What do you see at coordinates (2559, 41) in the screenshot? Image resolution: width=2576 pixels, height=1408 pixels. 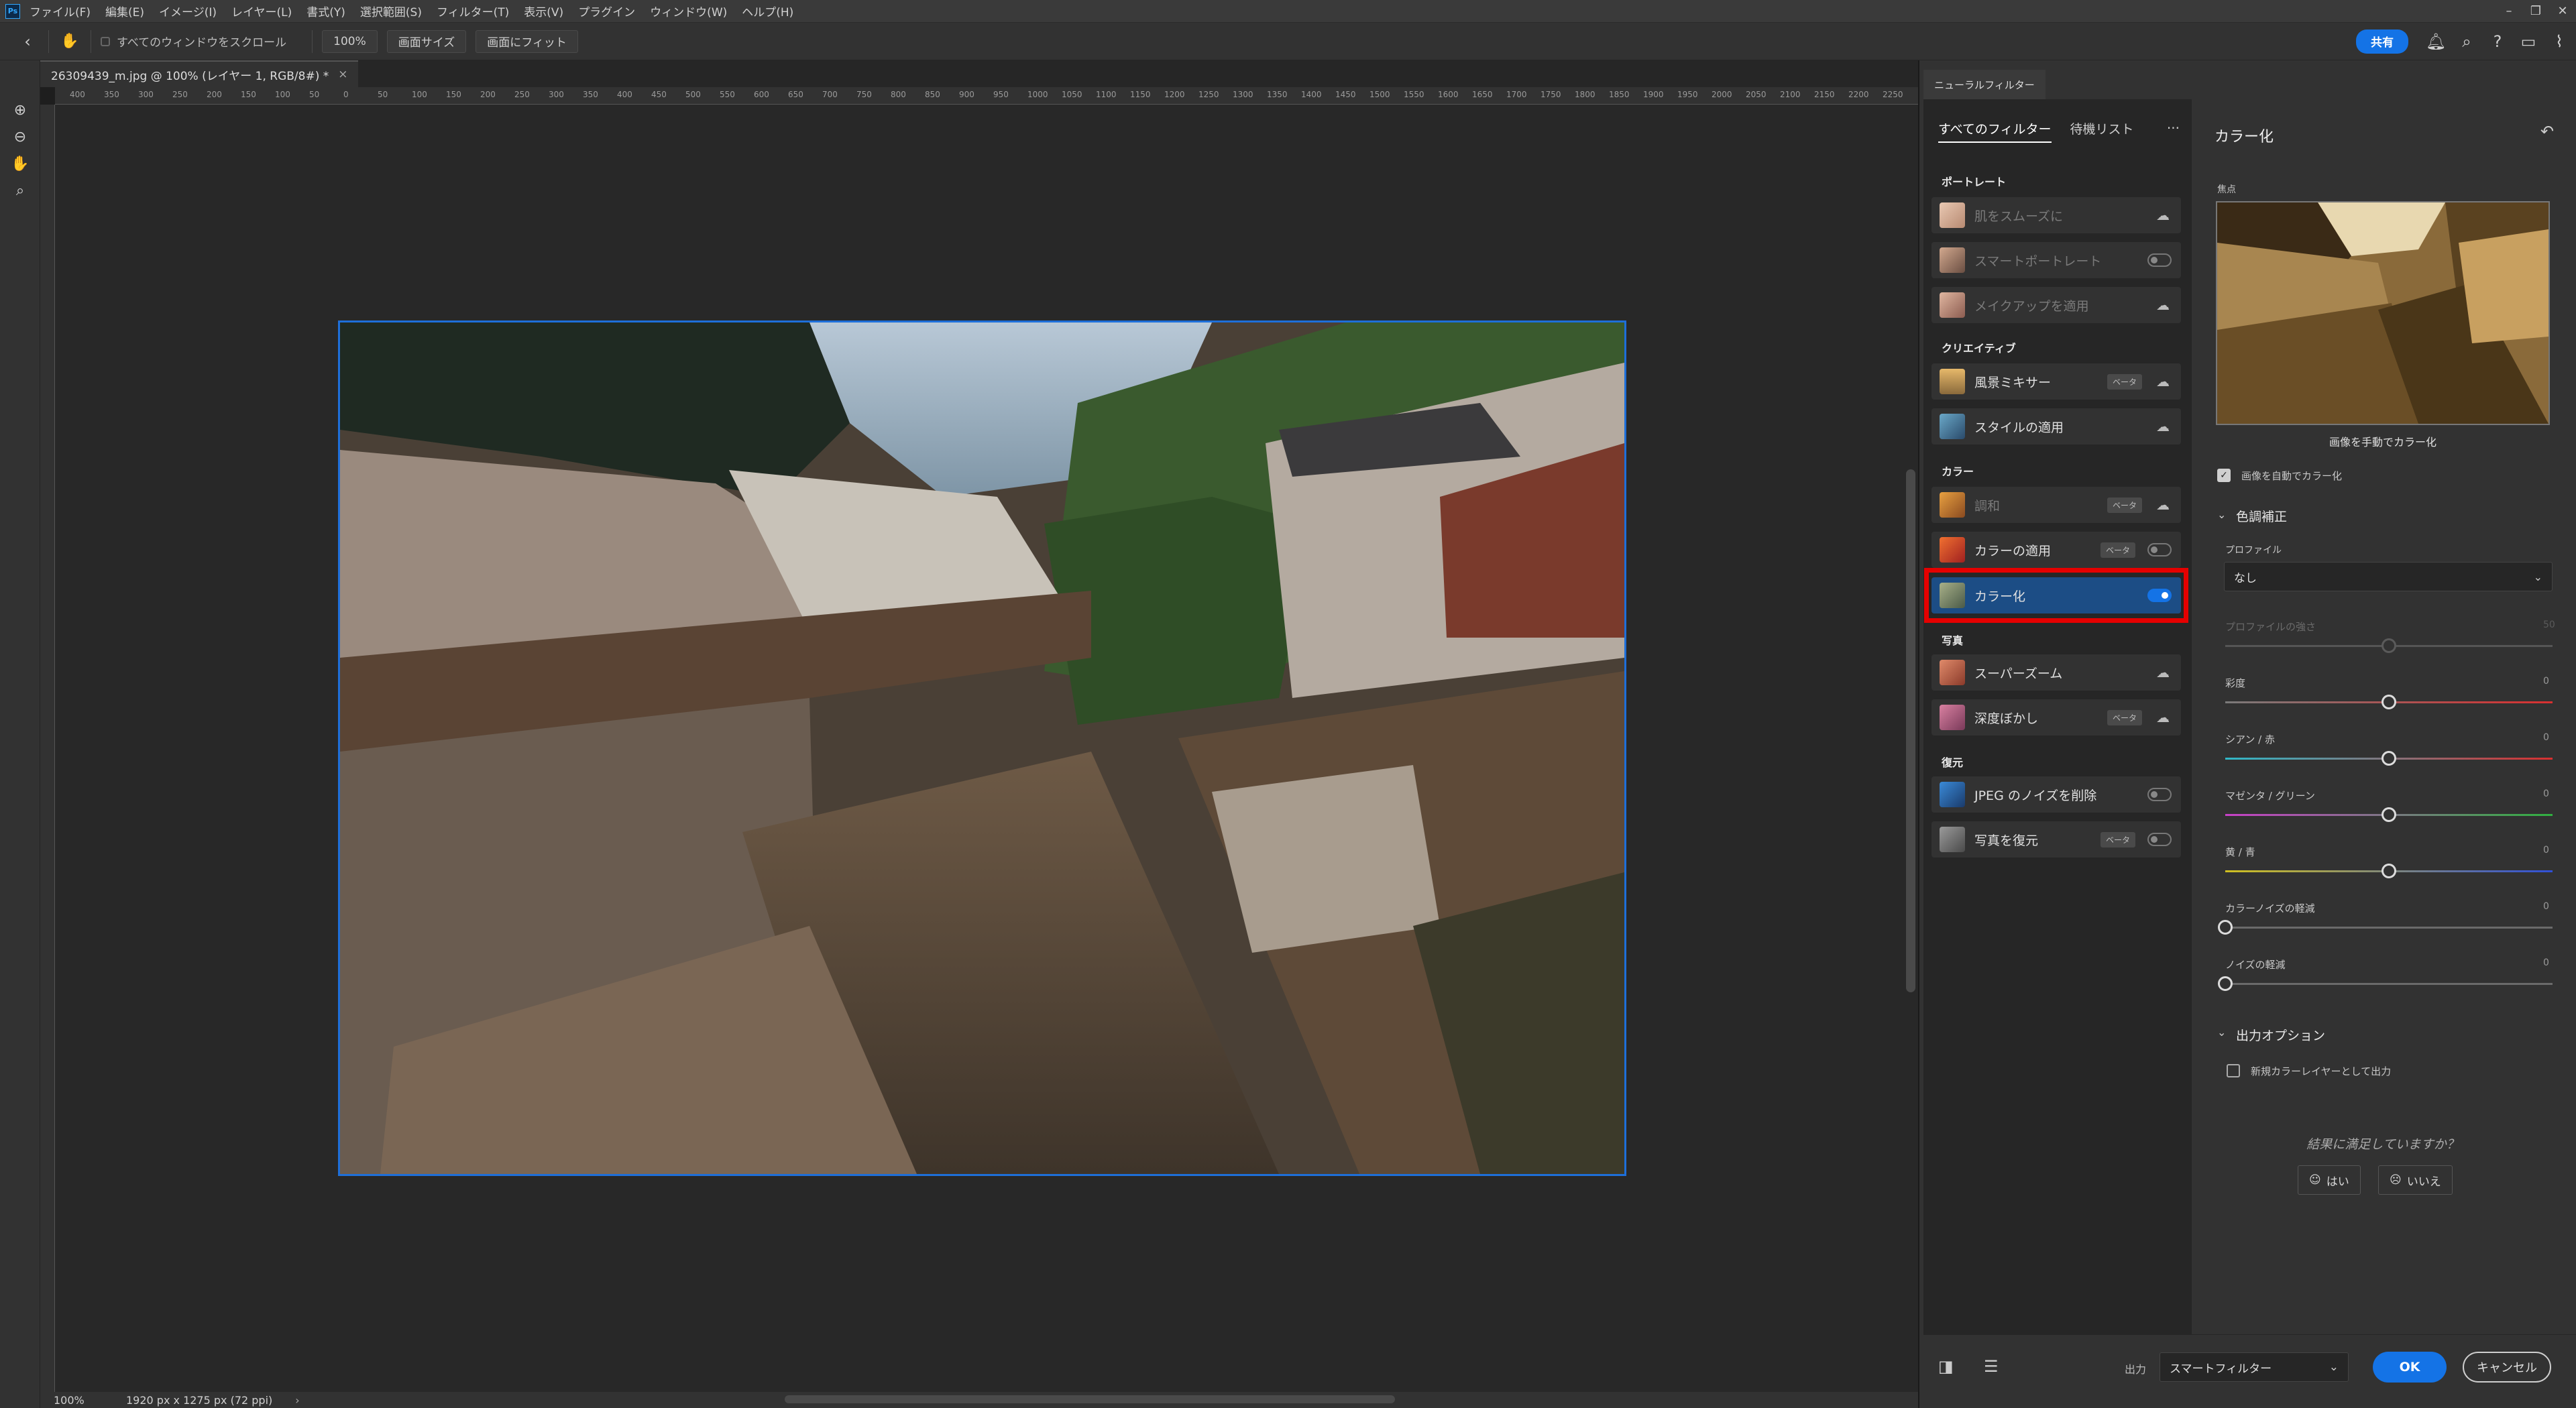 I see `panel-menu-icon: ⌇` at bounding box center [2559, 41].